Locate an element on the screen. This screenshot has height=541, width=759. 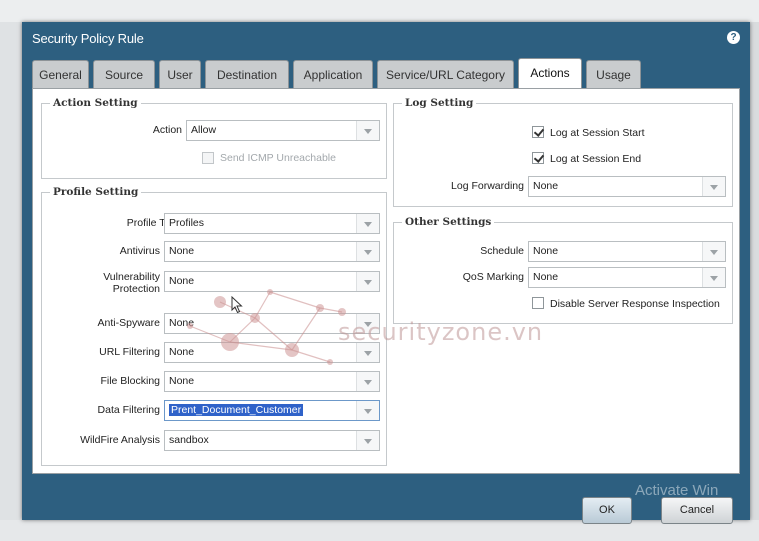
log-session-start-label: Log at Session Start is located at coordinates (597, 133).